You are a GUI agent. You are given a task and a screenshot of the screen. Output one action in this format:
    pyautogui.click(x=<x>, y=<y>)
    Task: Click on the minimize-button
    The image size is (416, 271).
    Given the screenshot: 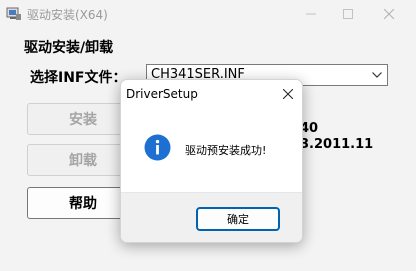 What is the action you would take?
    pyautogui.click(x=311, y=14)
    